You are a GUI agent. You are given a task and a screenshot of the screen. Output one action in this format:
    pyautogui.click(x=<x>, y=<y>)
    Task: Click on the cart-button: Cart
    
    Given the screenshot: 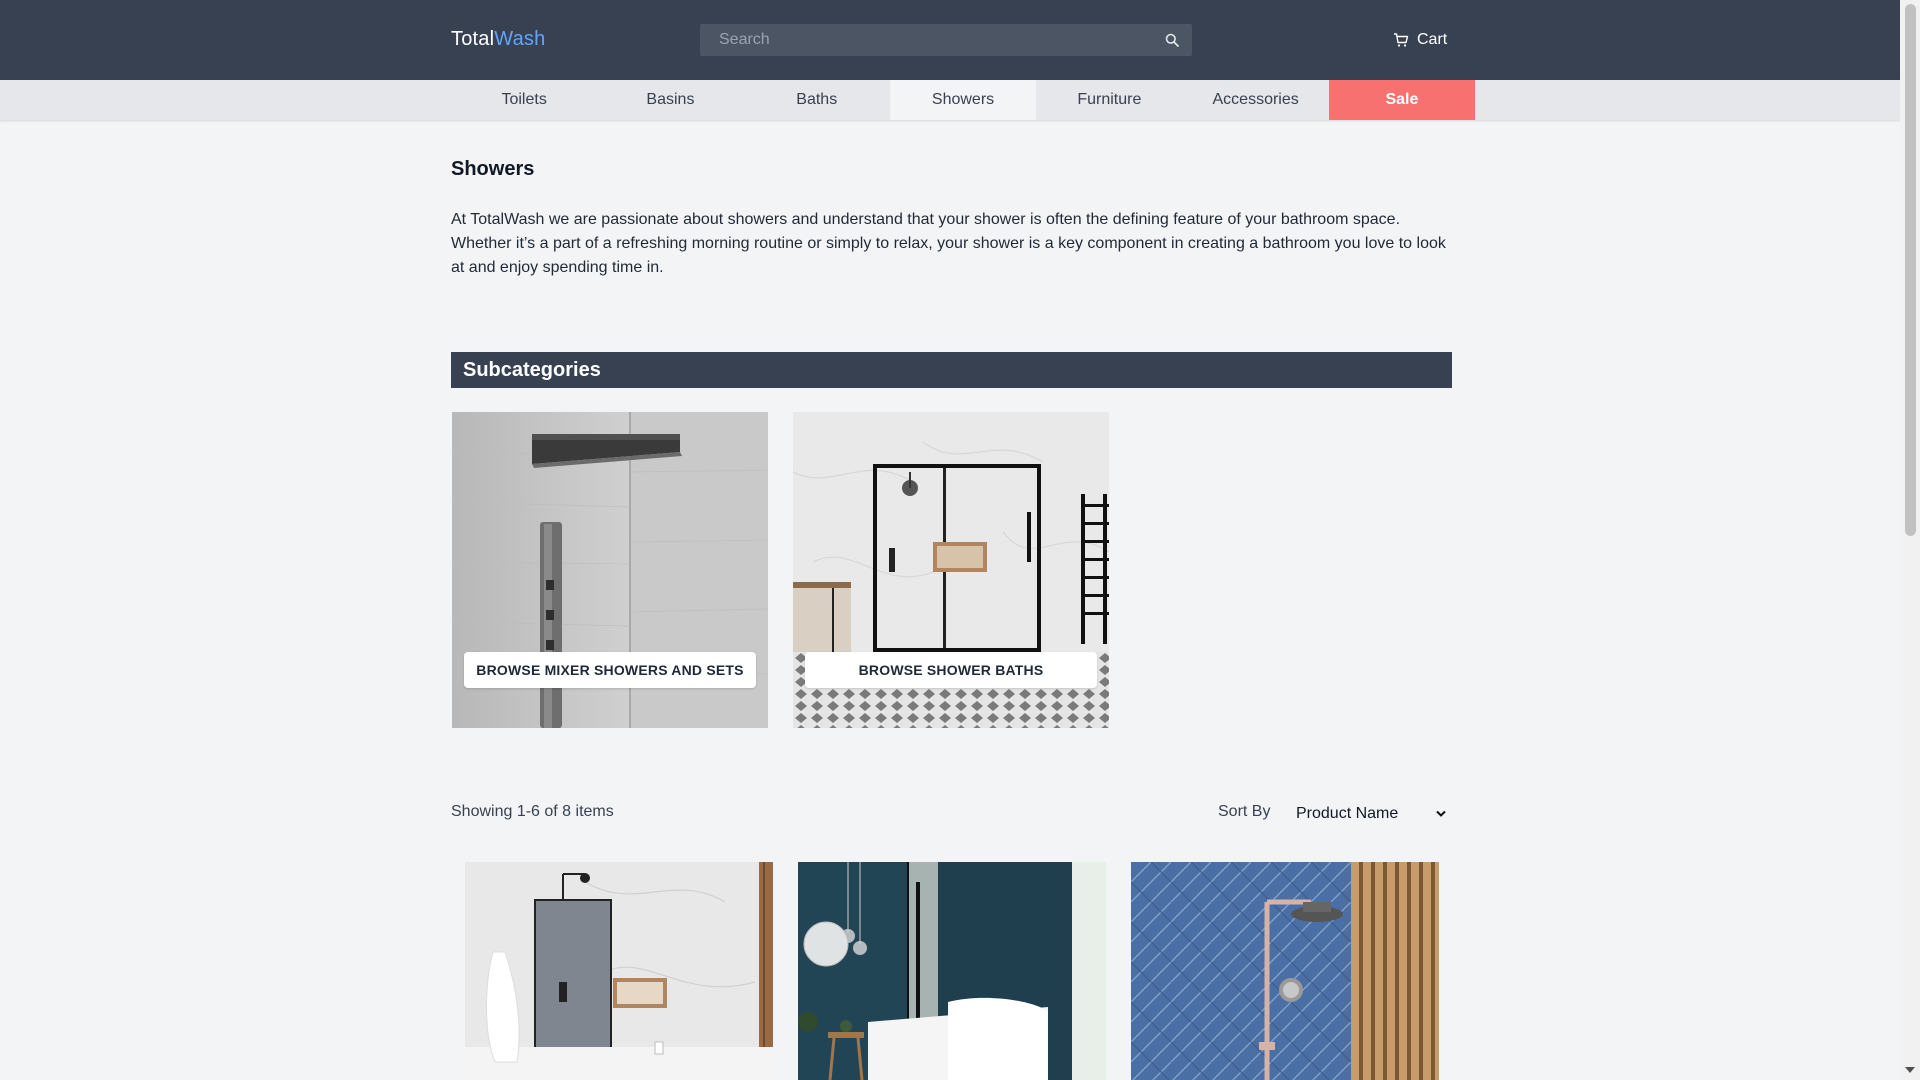 What is the action you would take?
    pyautogui.click(x=1420, y=40)
    